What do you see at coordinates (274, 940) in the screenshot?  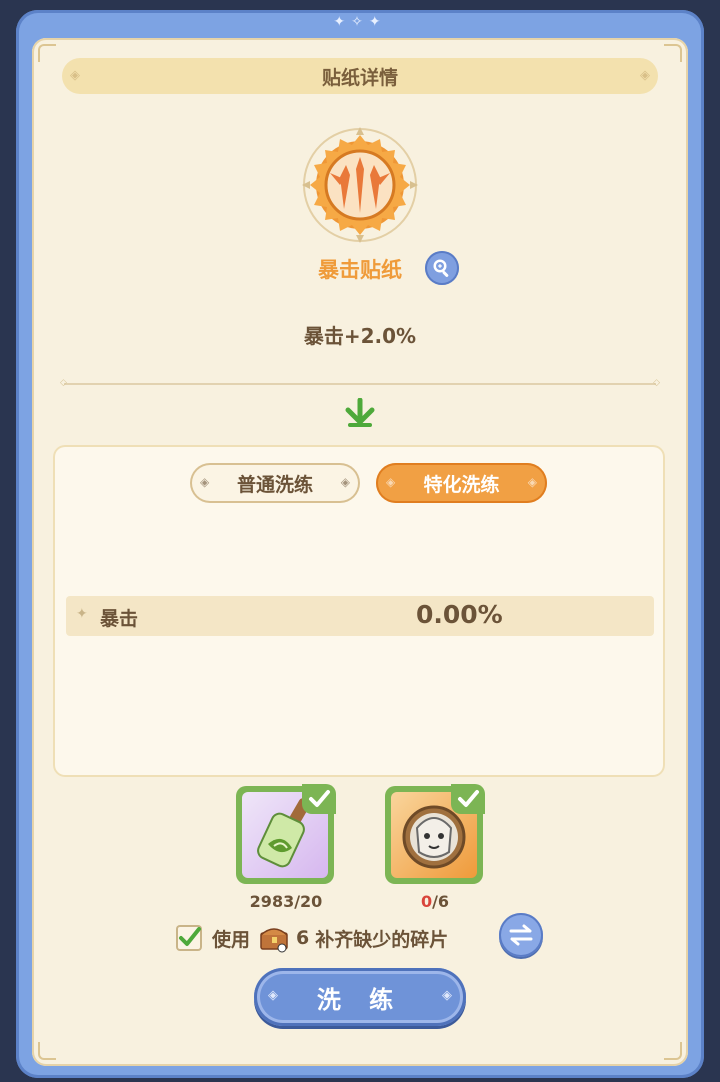 I see `treasure-chest-icon` at bounding box center [274, 940].